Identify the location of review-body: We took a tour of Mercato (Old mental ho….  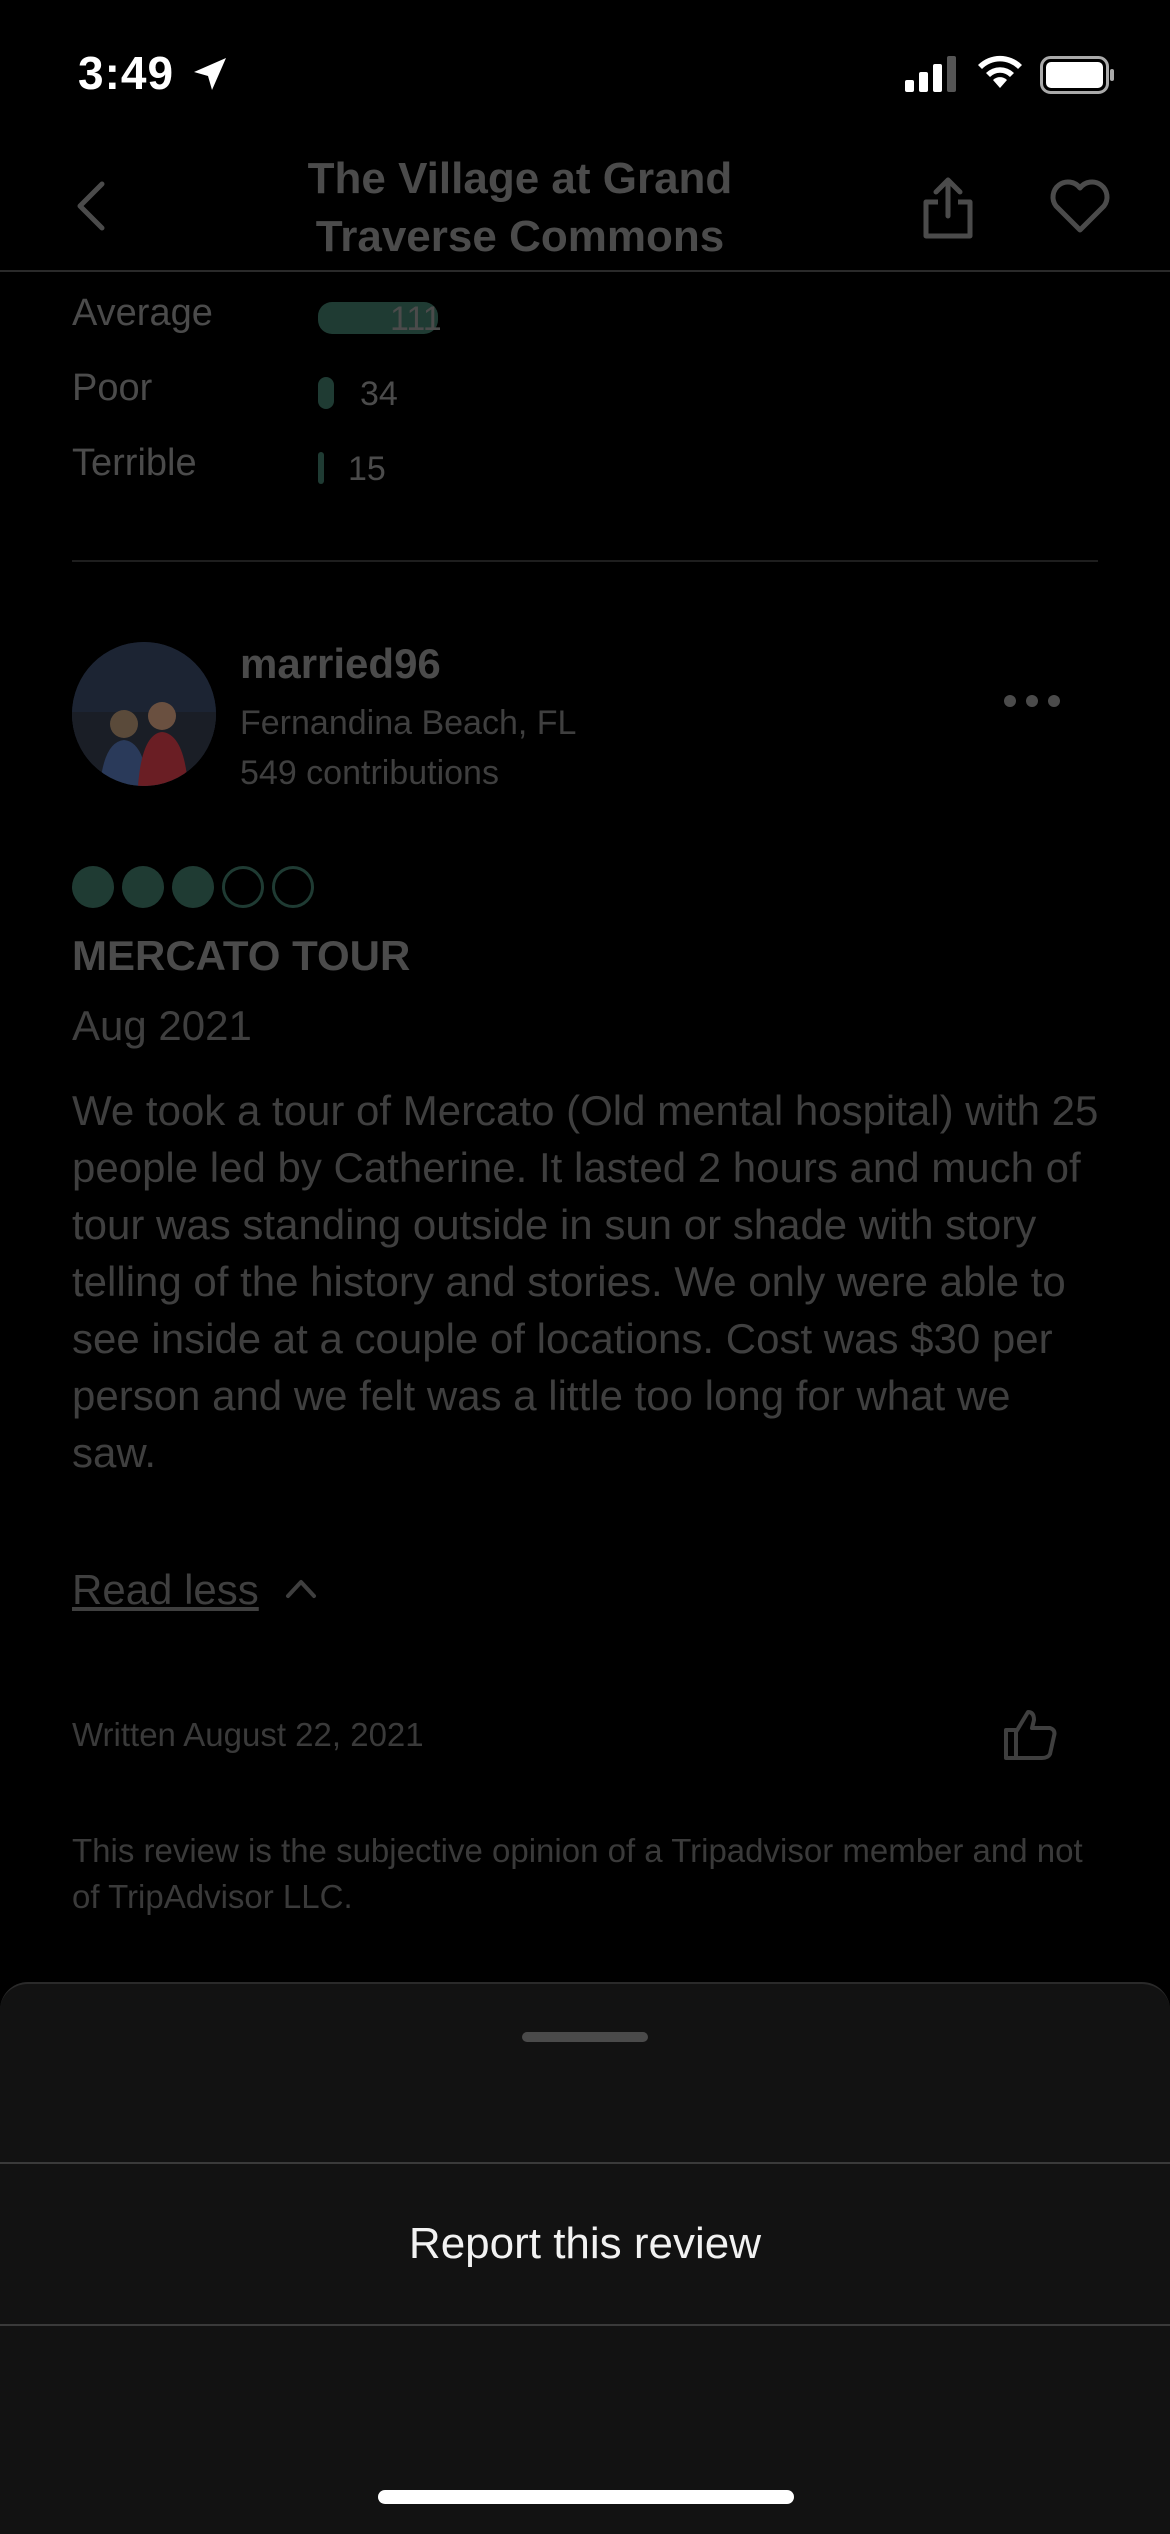
(585, 1281).